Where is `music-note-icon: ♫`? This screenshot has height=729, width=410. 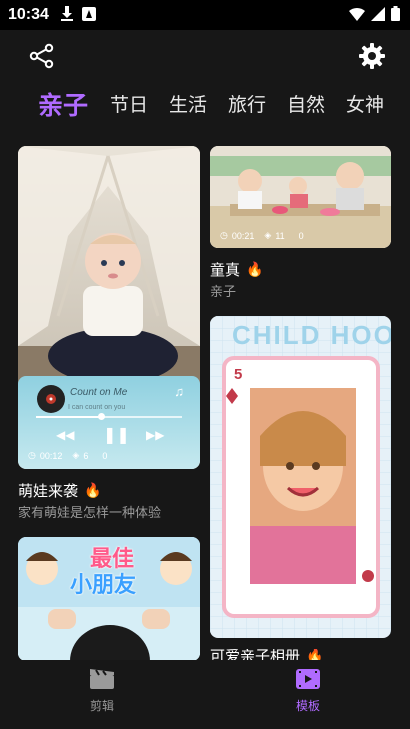
music-note-icon: ♫ is located at coordinates (179, 391).